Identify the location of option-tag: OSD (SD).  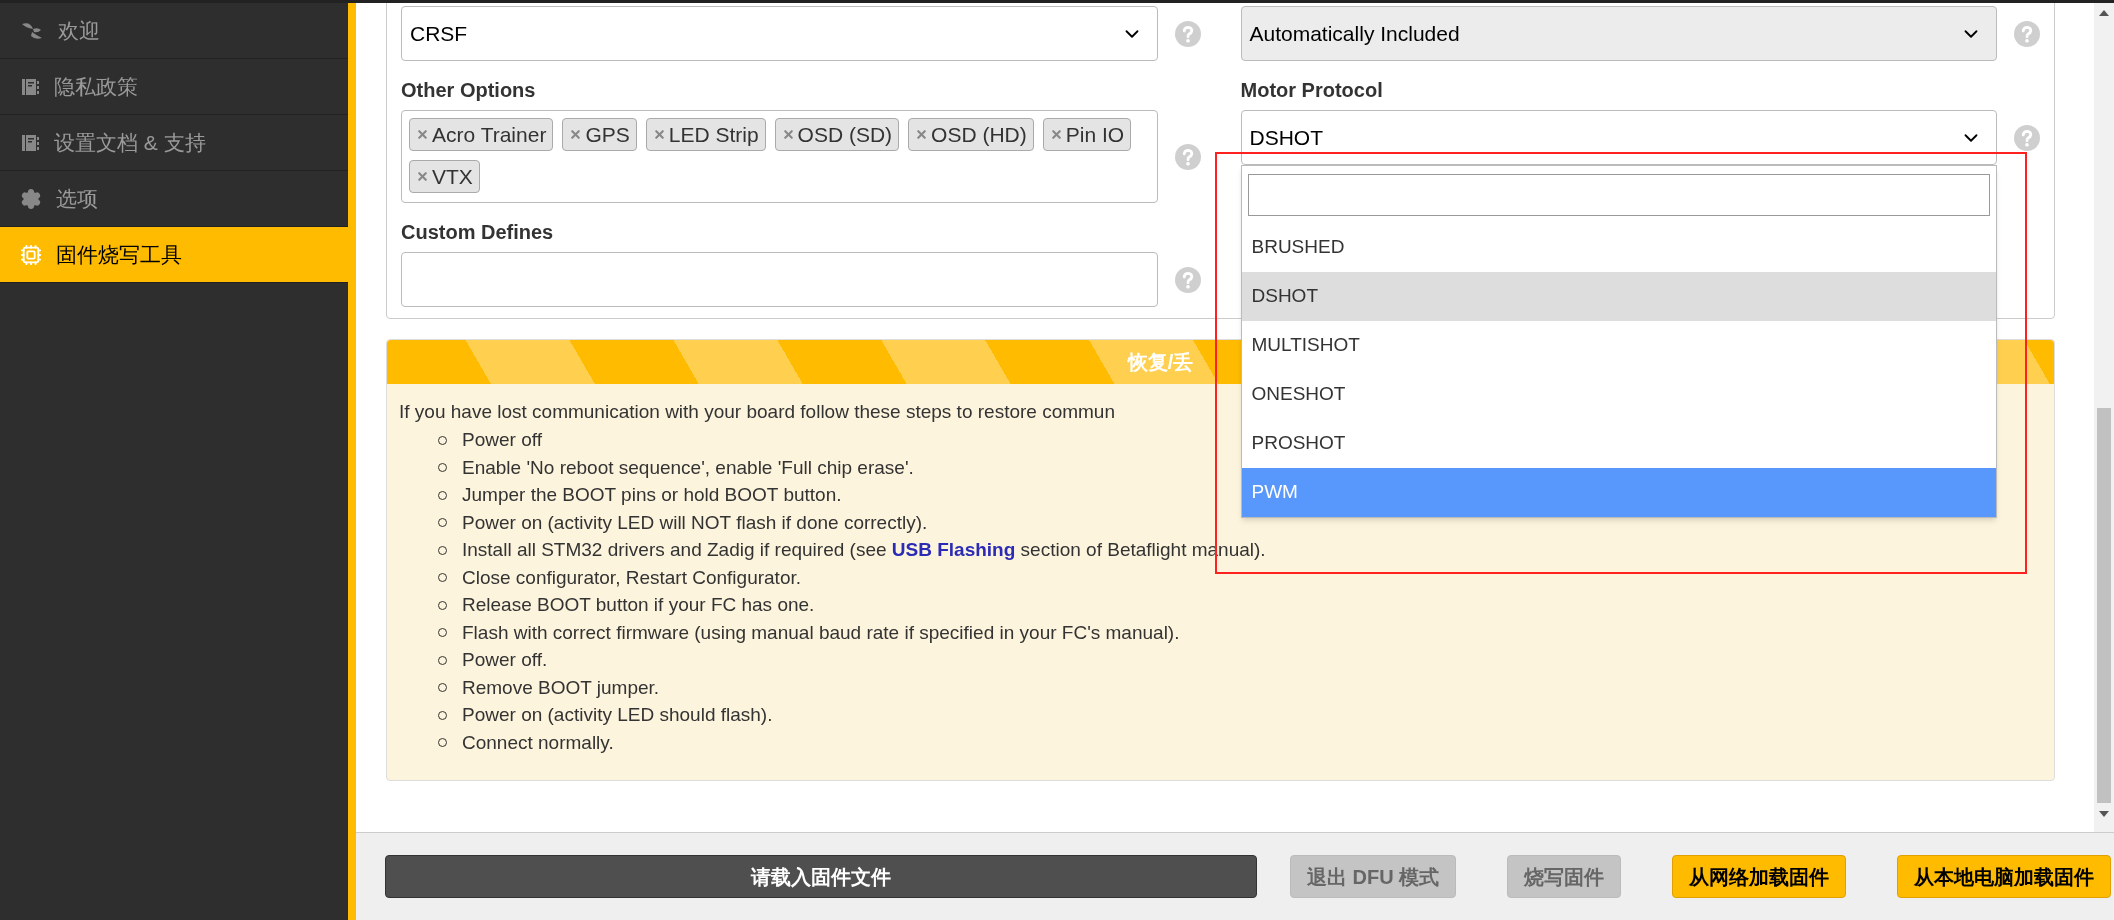
(837, 134).